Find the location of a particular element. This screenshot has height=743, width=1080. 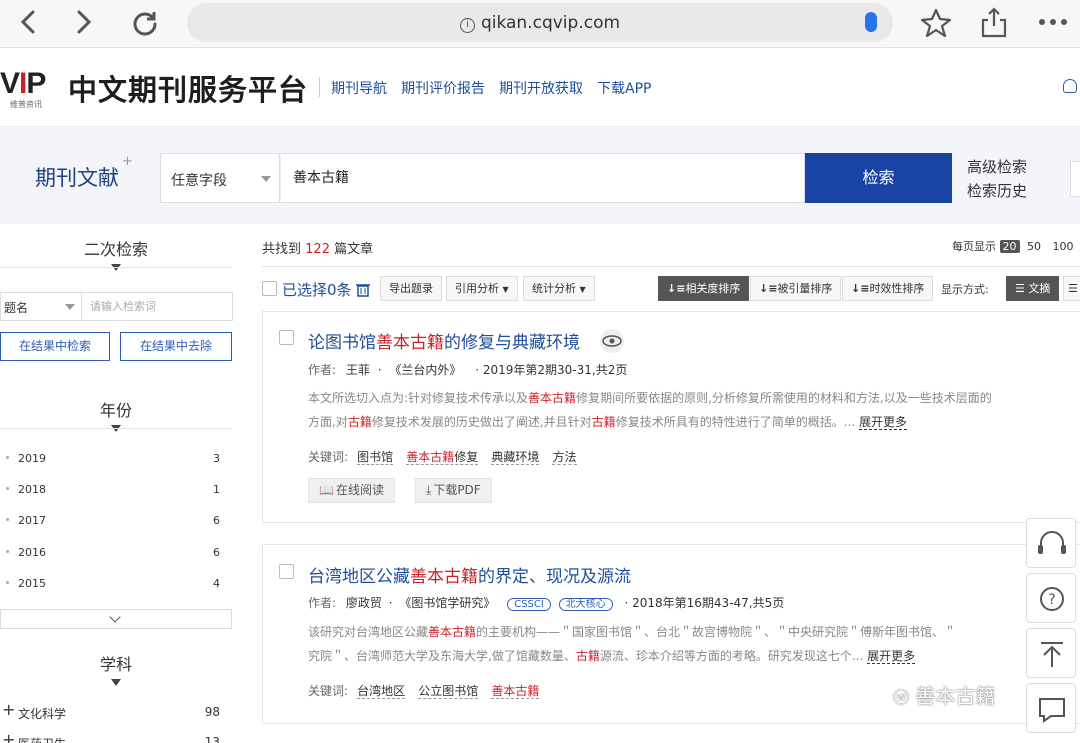

citation-analysis-dropdown: 引用分析 ▼ is located at coordinates (482, 288).